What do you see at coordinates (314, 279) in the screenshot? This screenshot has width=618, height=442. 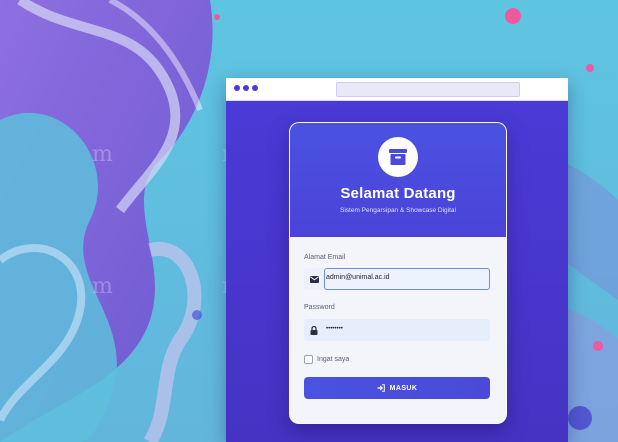 I see `envelope-icon` at bounding box center [314, 279].